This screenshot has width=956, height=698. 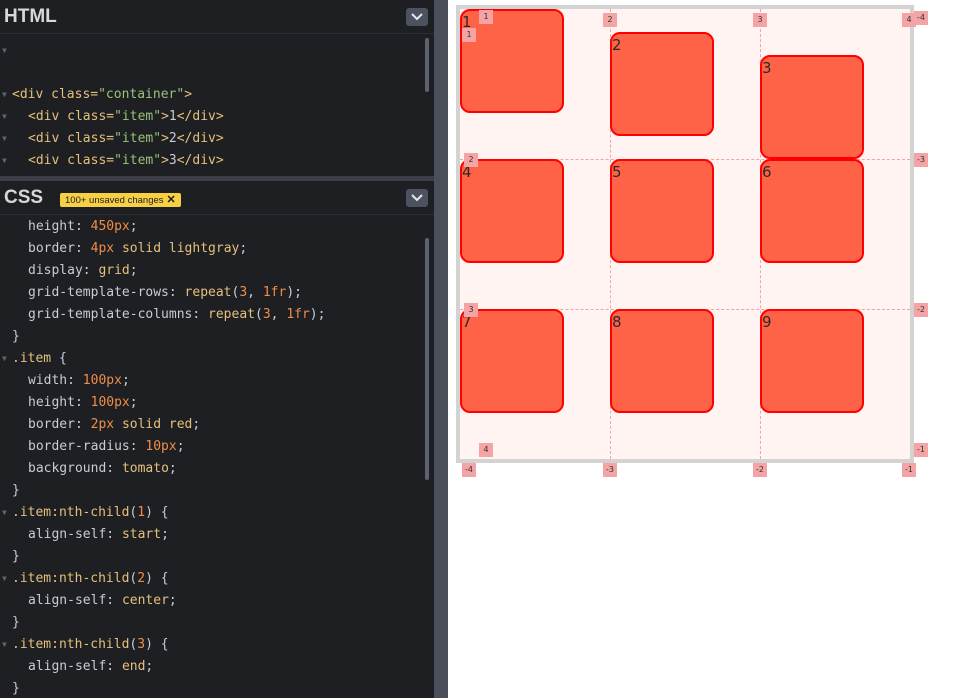 What do you see at coordinates (97, 74) in the screenshot?
I see `code-line: ▼ <div class="container">` at bounding box center [97, 74].